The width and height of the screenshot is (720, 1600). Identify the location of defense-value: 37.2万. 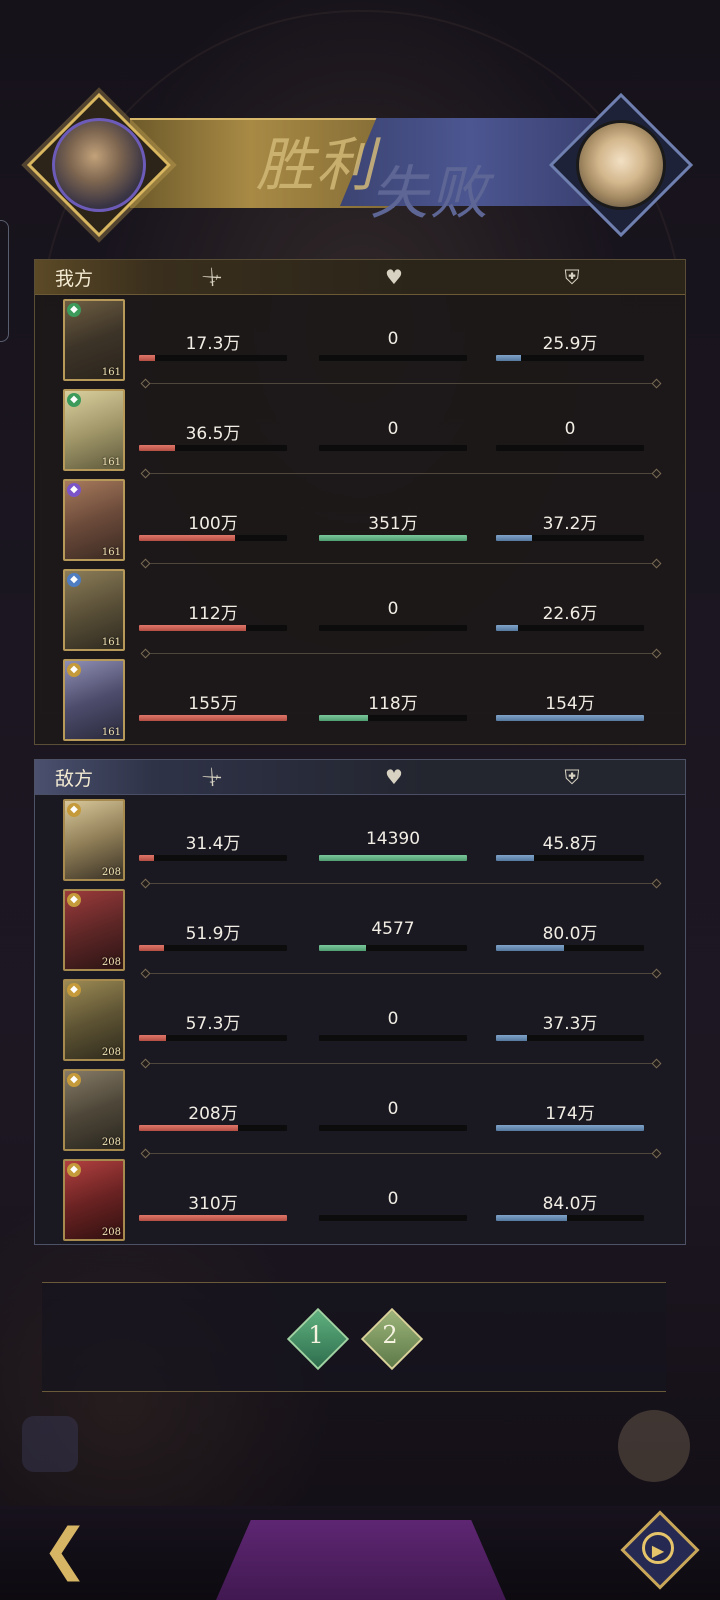
(570, 524).